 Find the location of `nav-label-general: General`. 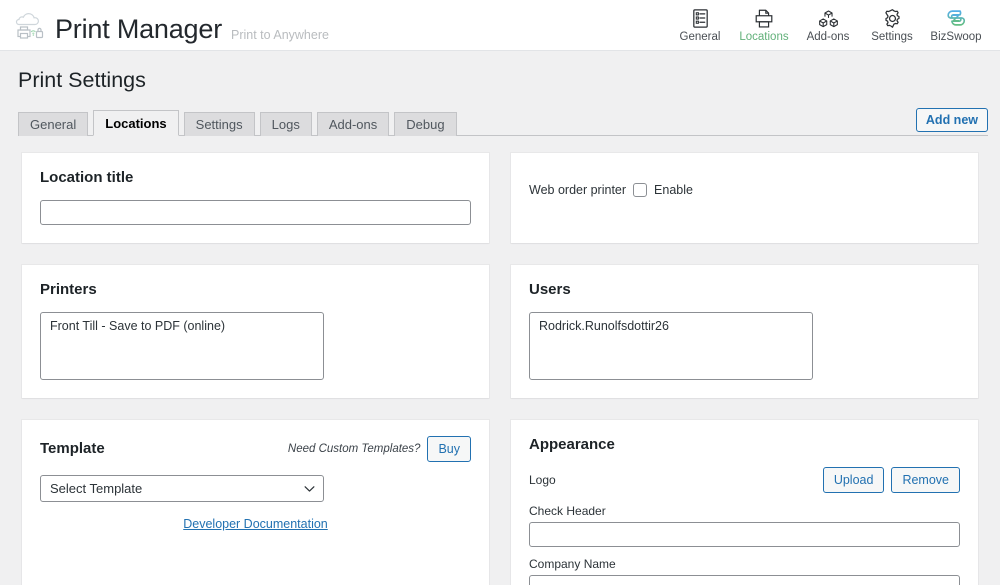

nav-label-general: General is located at coordinates (700, 37).